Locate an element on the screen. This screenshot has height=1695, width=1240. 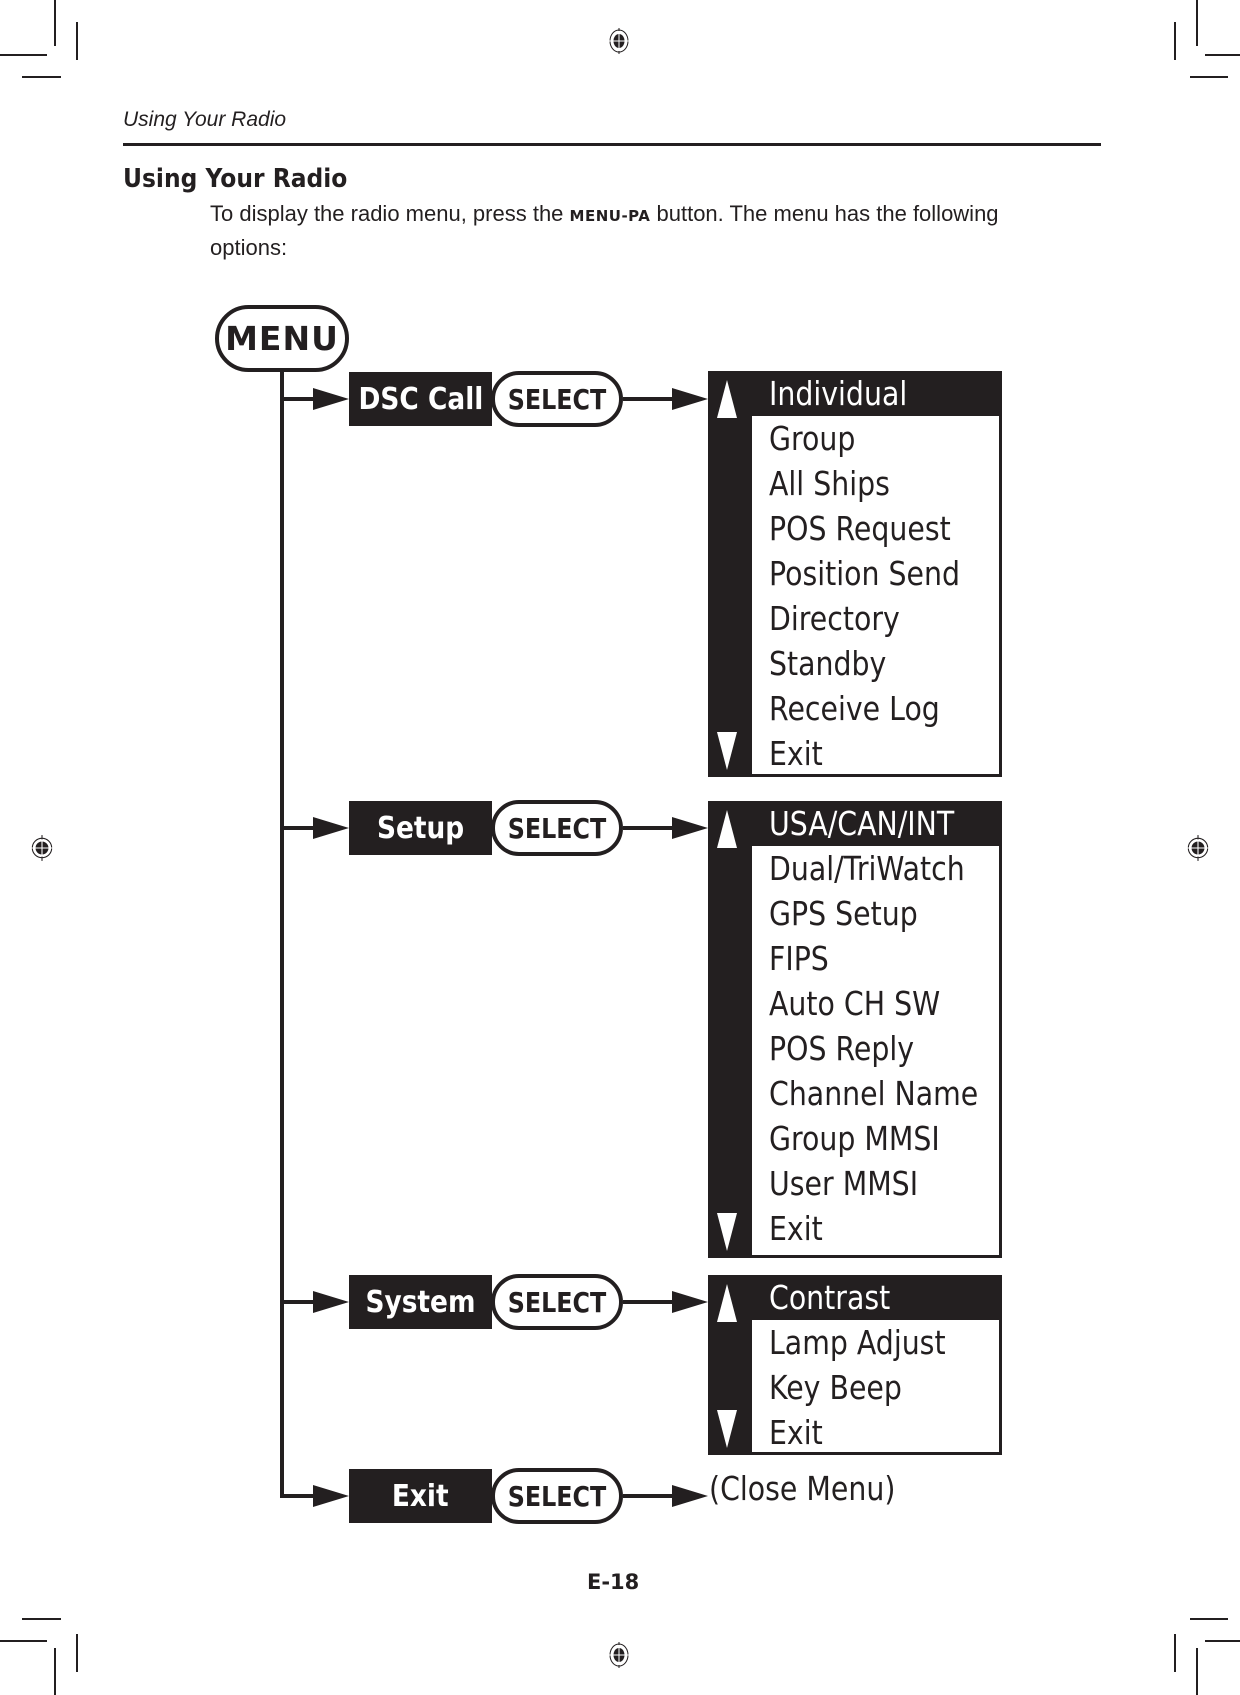
menu-button: MENU is located at coordinates (282, 338).